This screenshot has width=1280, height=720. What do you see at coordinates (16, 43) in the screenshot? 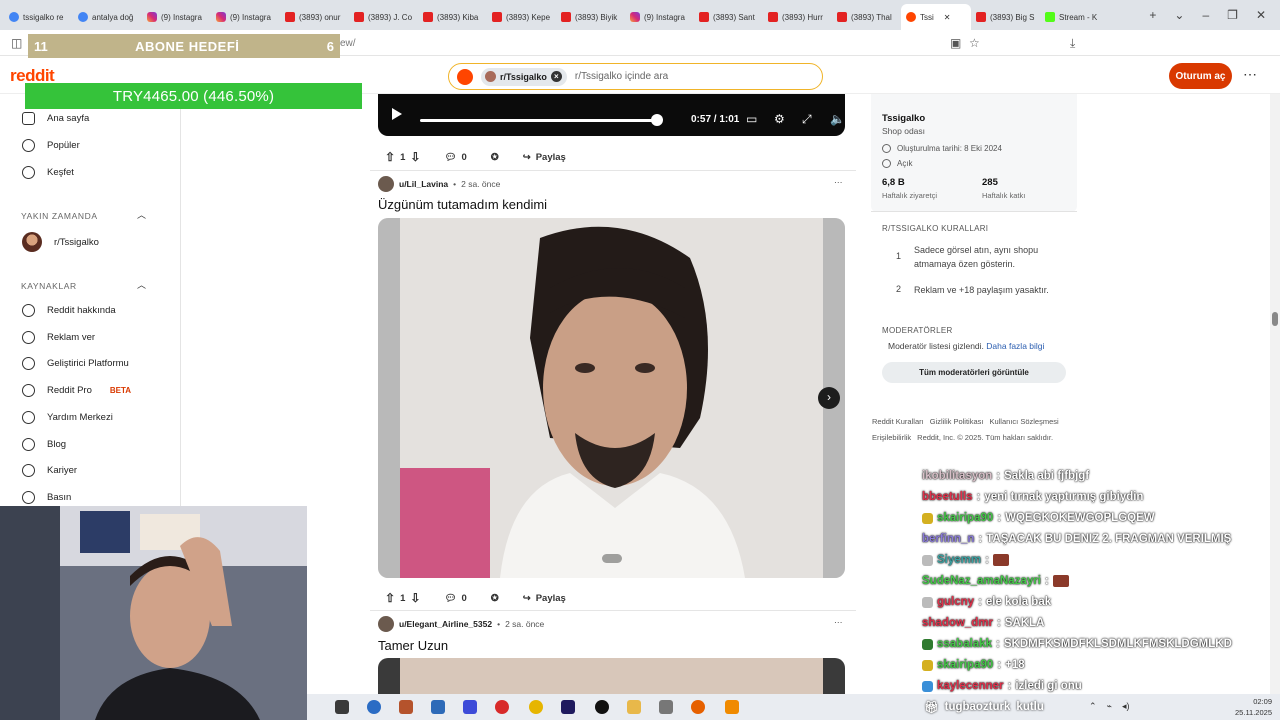
I see `sidebar-toggle-icon: ◫` at bounding box center [16, 43].